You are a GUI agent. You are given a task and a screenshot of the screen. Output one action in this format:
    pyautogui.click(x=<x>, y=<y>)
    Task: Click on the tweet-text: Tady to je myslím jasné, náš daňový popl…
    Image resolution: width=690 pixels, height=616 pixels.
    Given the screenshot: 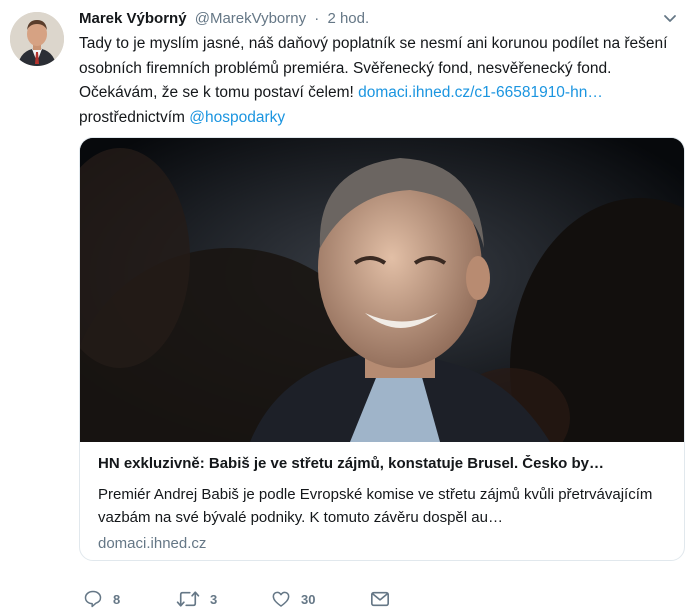 What is the action you would take?
    pyautogui.click(x=381, y=81)
    